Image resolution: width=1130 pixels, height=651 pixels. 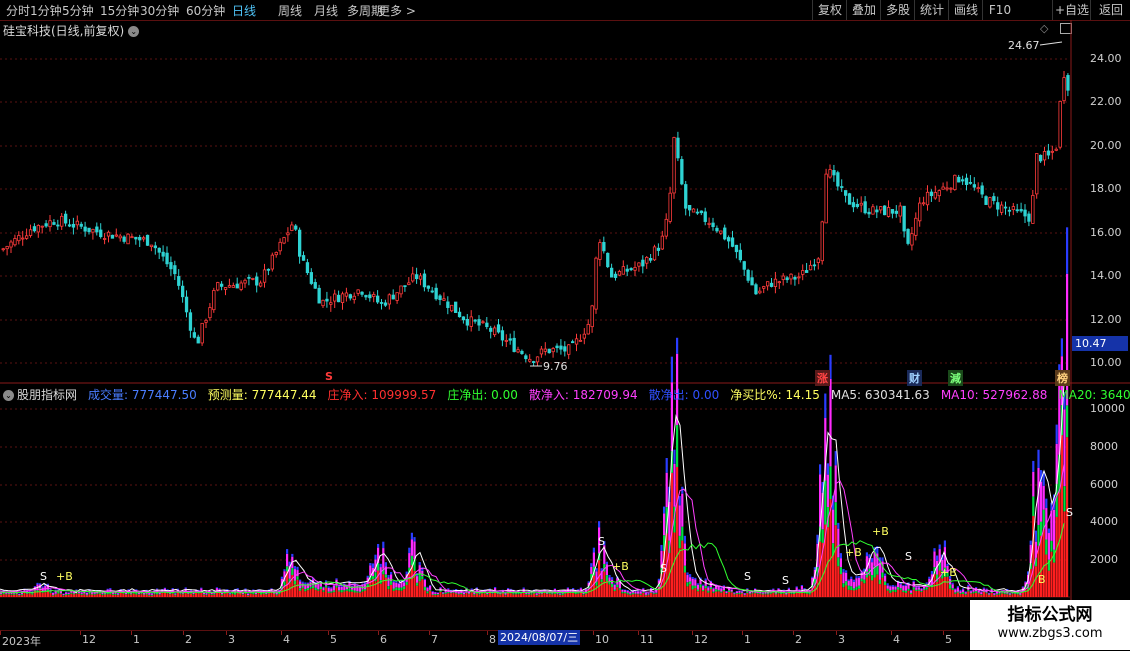 What do you see at coordinates (47, 395) in the screenshot?
I see `indicator-name: 股朋指标网` at bounding box center [47, 395].